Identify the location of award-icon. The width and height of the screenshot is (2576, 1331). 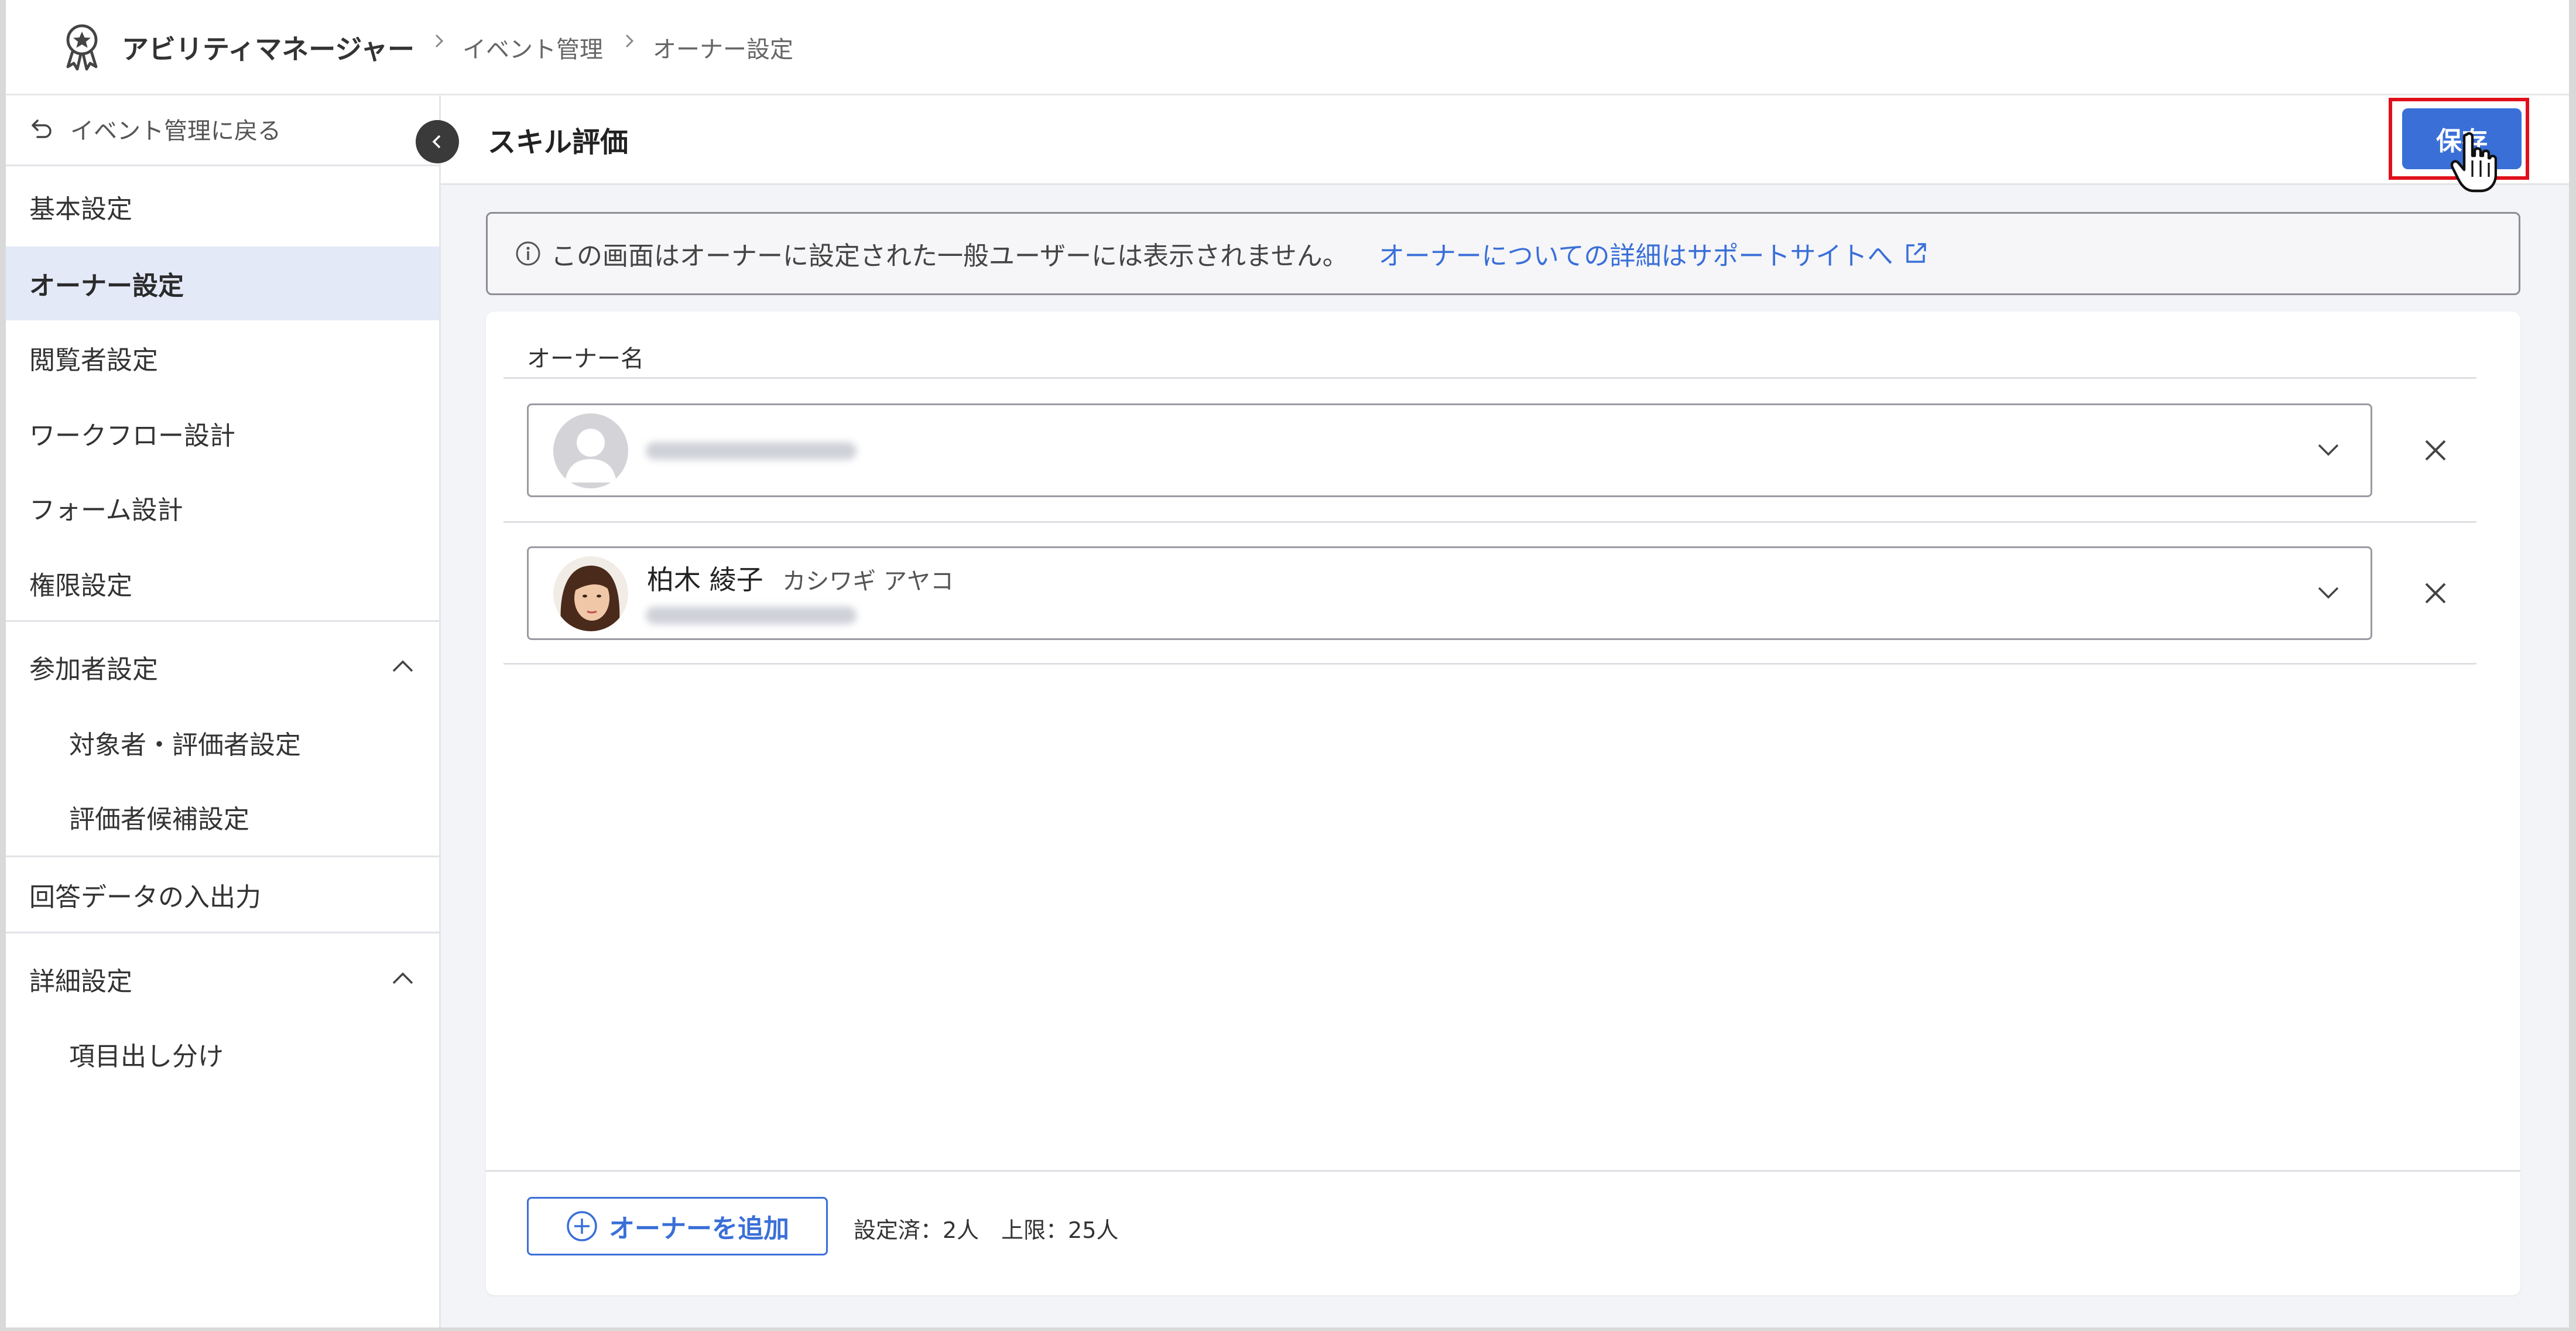
(82, 48).